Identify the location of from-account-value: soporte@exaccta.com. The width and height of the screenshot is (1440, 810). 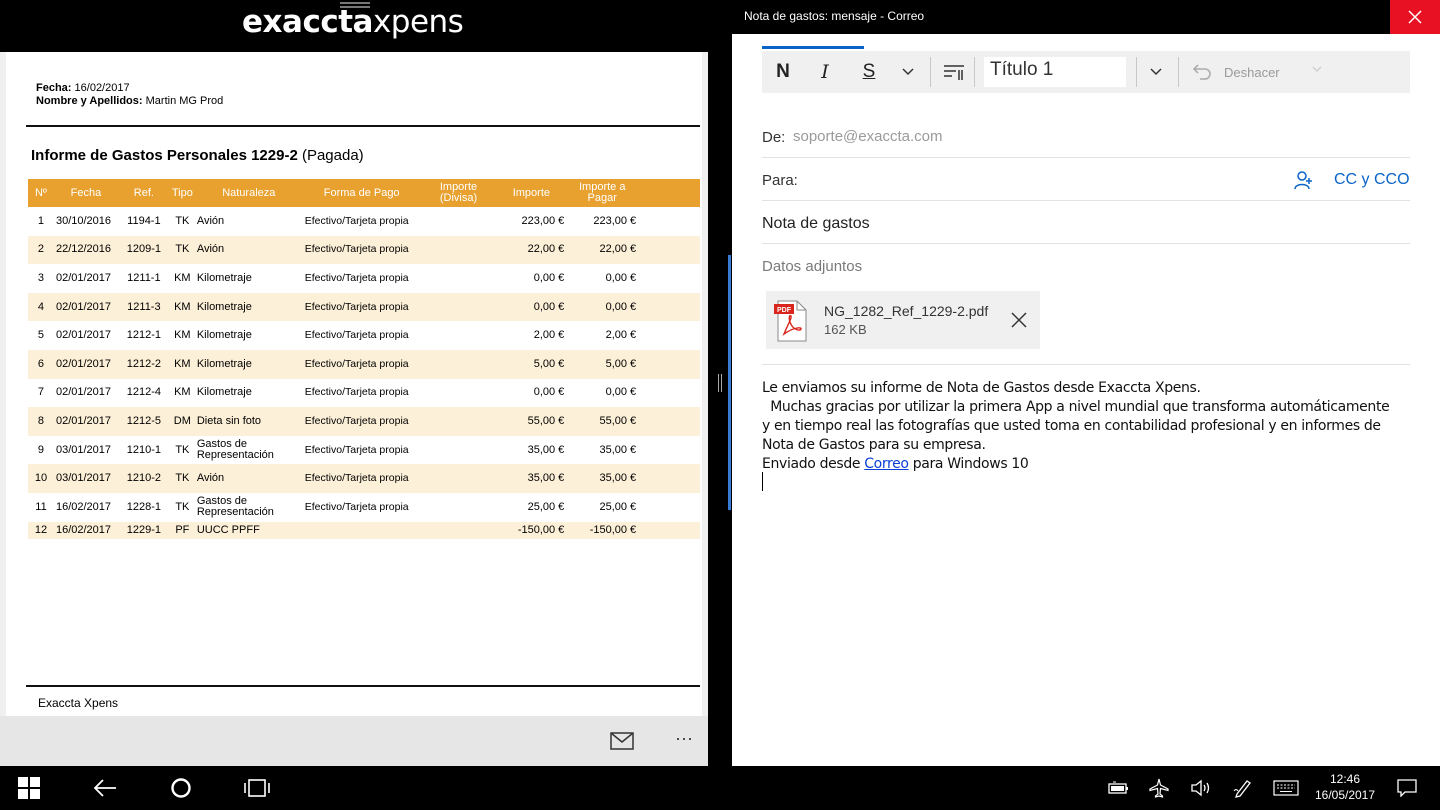
(867, 136).